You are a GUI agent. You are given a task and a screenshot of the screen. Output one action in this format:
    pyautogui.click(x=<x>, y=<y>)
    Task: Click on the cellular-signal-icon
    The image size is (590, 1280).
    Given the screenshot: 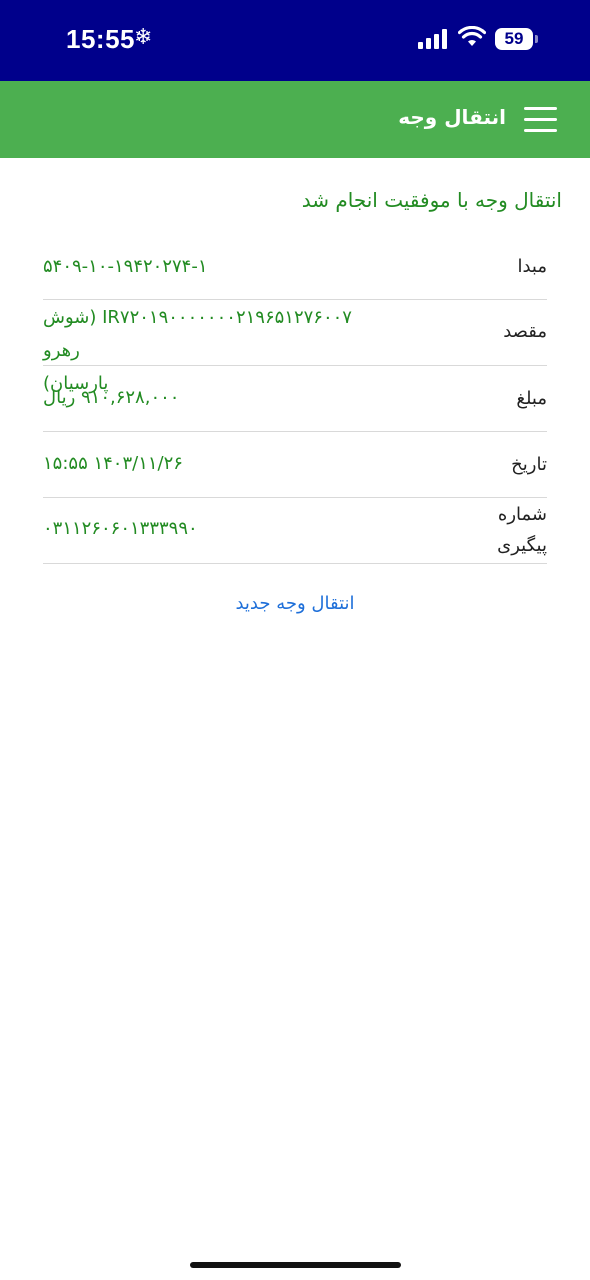 What is the action you would take?
    pyautogui.click(x=432, y=39)
    